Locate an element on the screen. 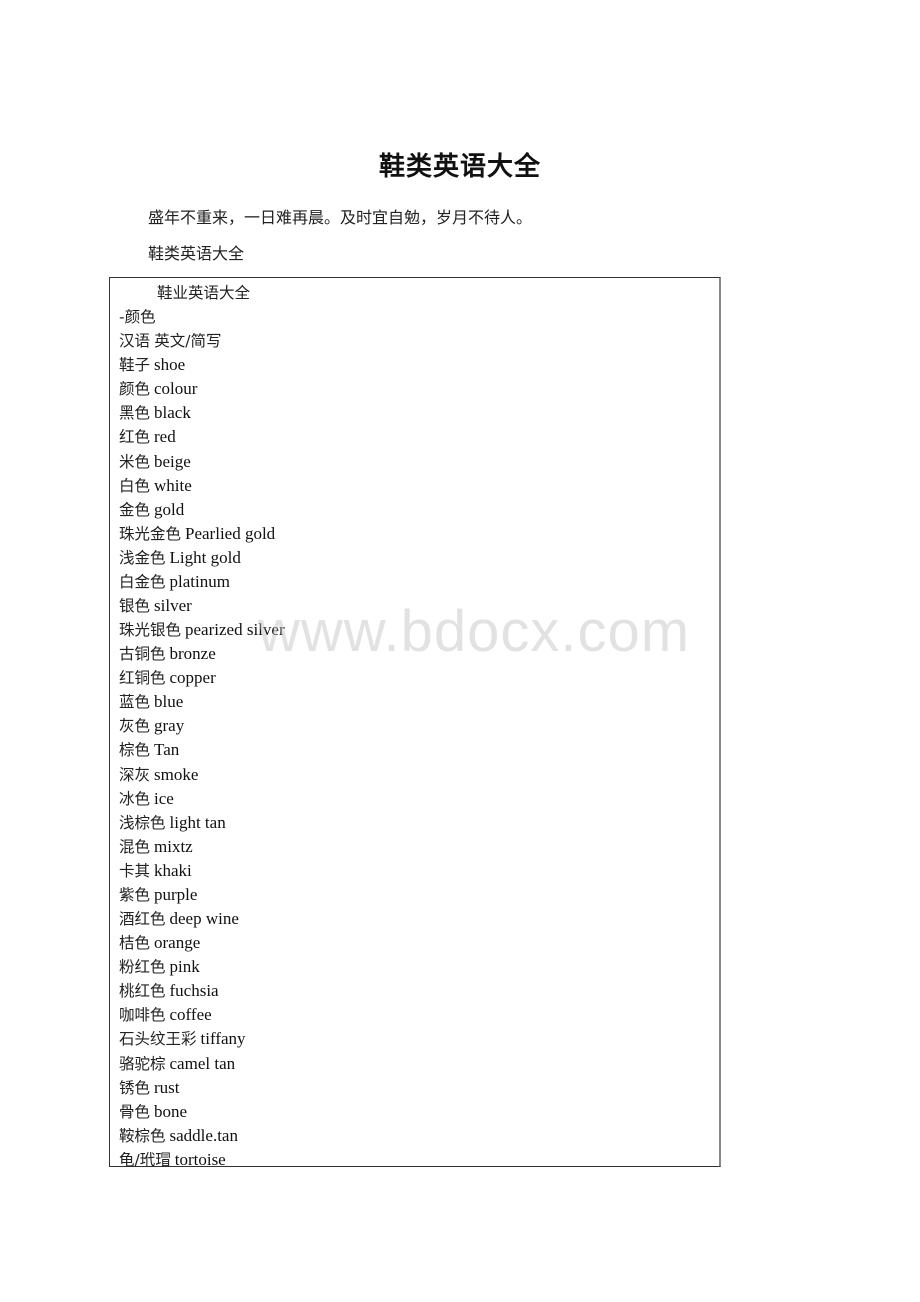  vocabulary-entry: 混色 mixtz is located at coordinates (202, 847).